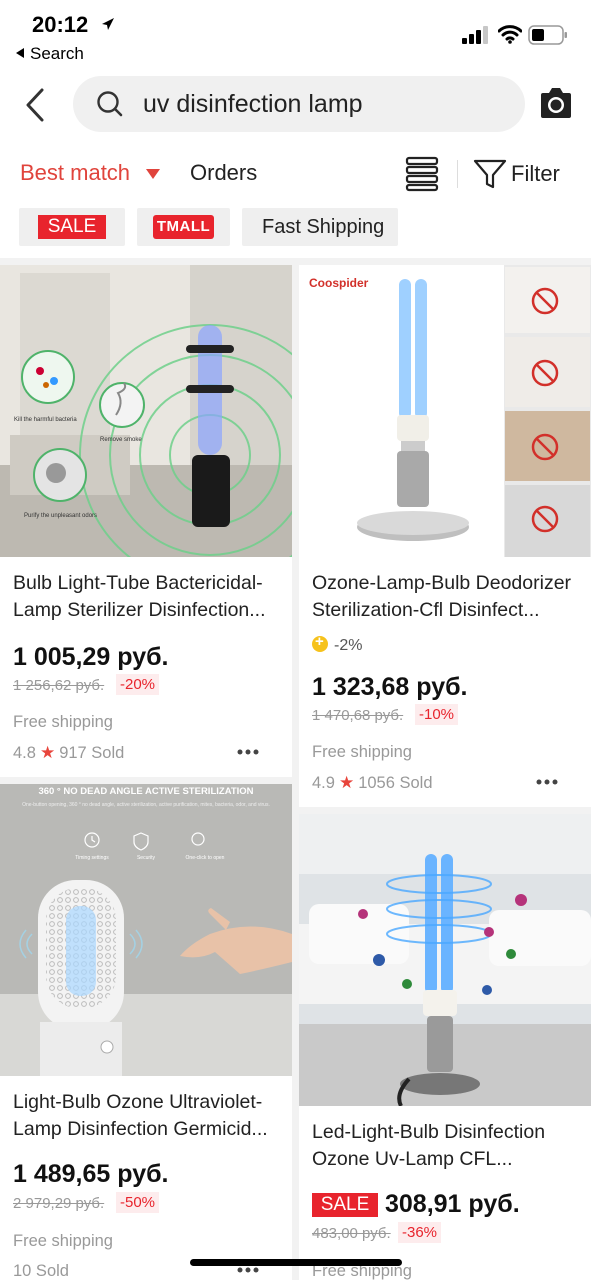 This screenshot has width=591, height=1280. What do you see at coordinates (422, 174) in the screenshot?
I see `list-view-icon` at bounding box center [422, 174].